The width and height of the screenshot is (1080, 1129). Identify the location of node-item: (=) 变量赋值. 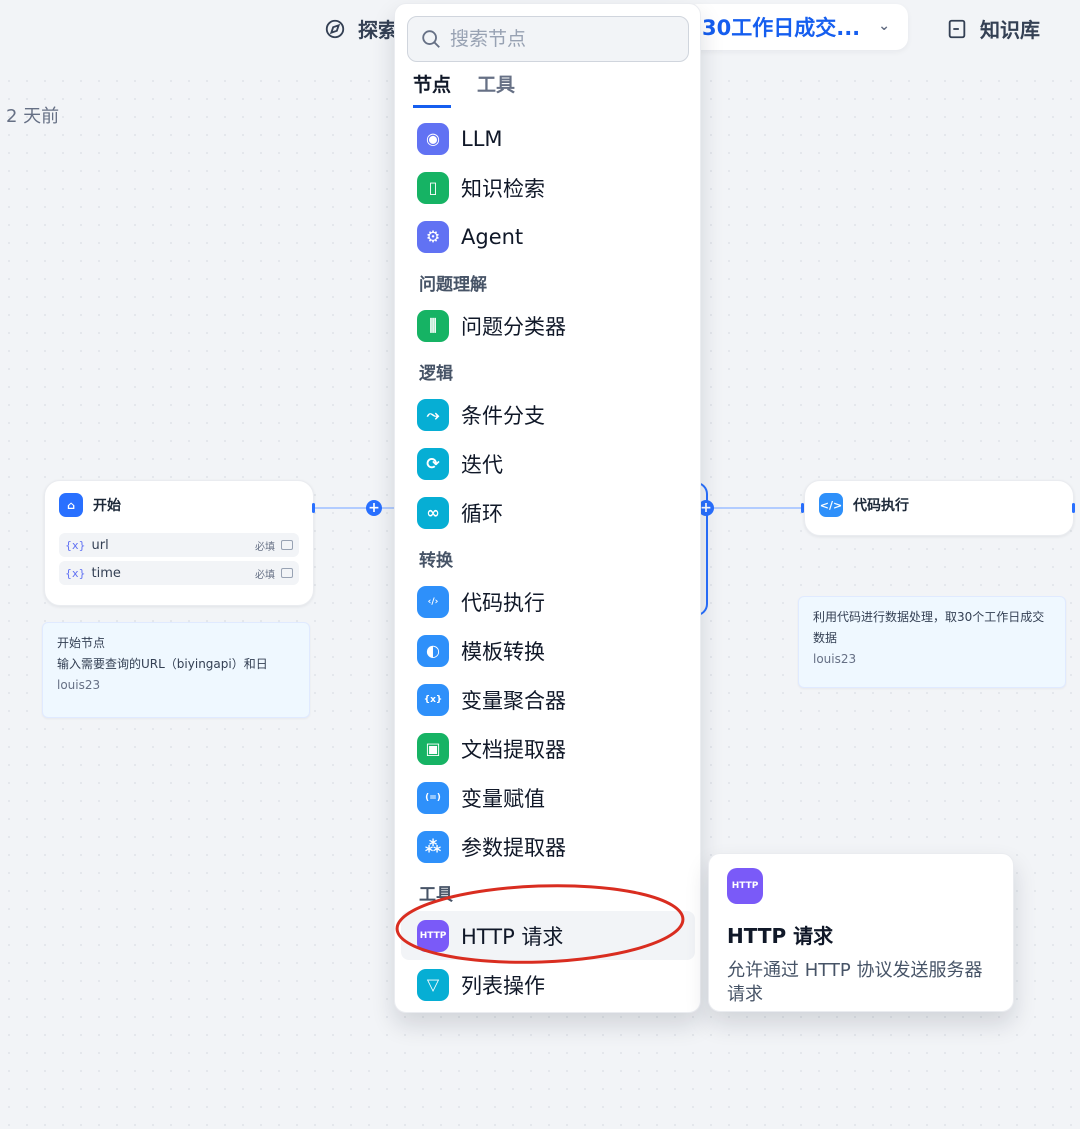
(548, 797).